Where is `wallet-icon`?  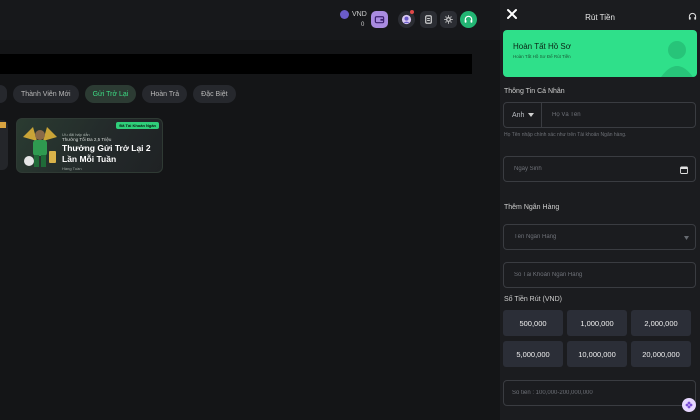
wallet-icon is located at coordinates (379, 20).